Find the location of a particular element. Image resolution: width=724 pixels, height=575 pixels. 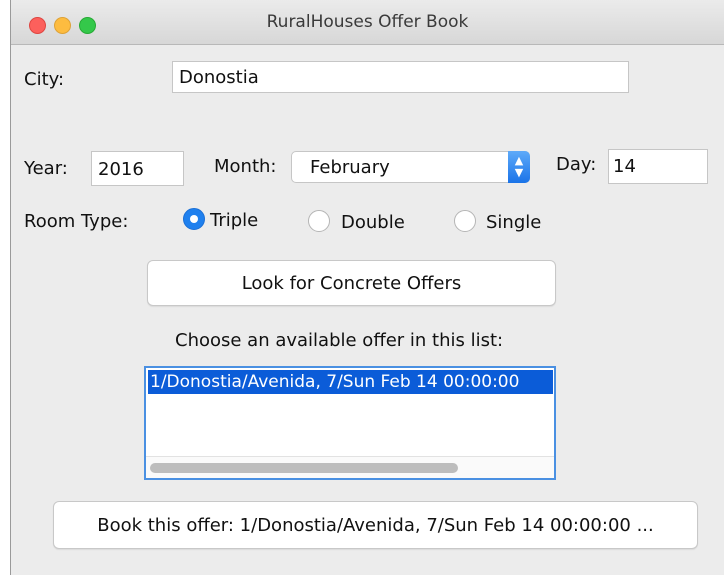

radio-double-label: Double is located at coordinates (373, 222).